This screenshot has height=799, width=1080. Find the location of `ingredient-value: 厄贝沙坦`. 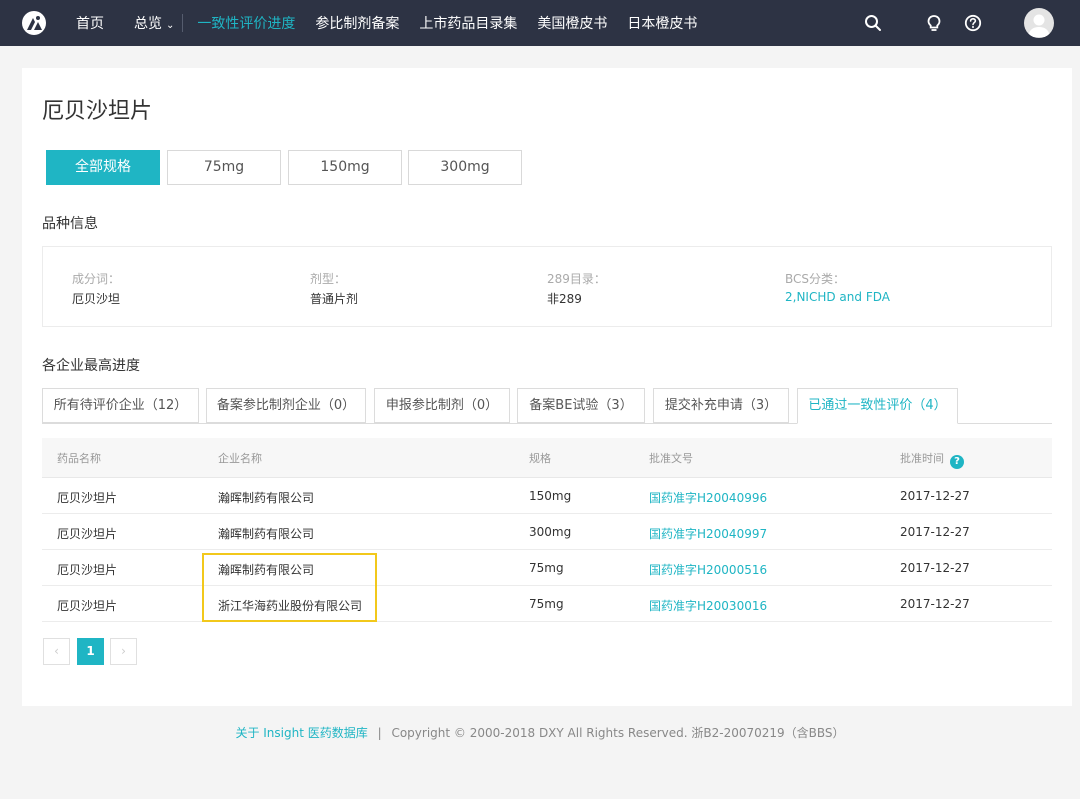

ingredient-value: 厄贝沙坦 is located at coordinates (96, 299).